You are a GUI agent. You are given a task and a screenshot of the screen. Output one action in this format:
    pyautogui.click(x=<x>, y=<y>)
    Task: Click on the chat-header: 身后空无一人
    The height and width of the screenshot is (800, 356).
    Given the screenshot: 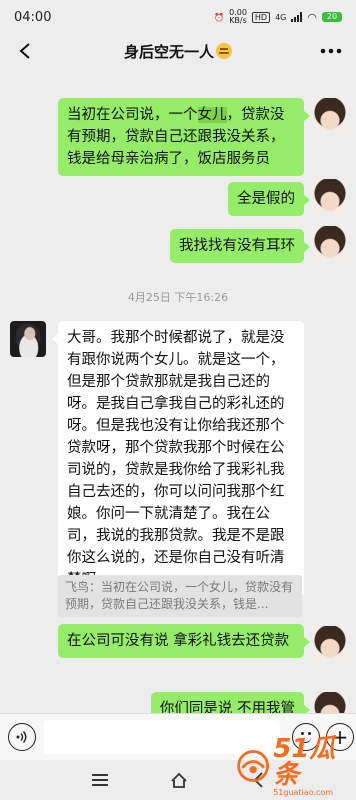 What is the action you would take?
    pyautogui.click(x=178, y=51)
    